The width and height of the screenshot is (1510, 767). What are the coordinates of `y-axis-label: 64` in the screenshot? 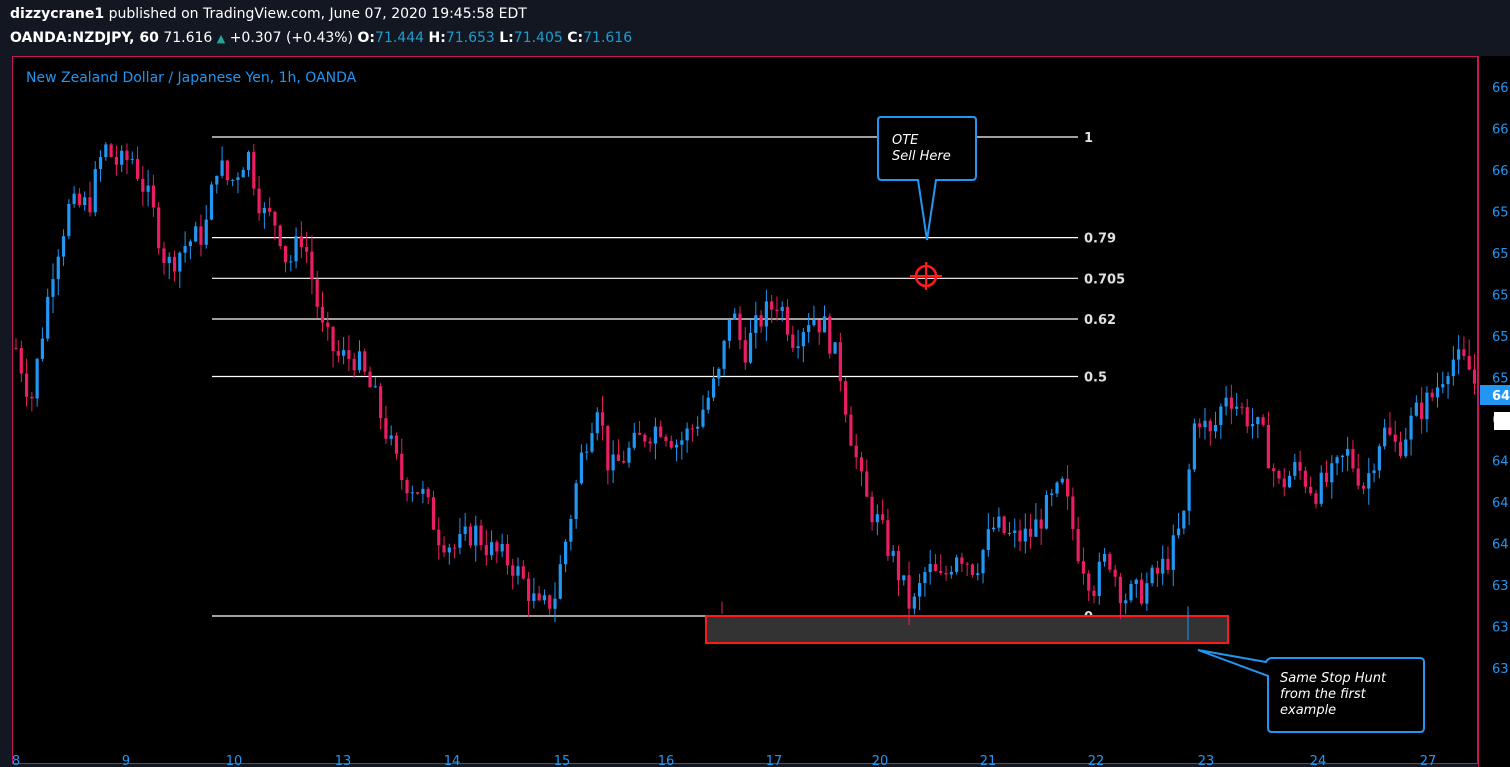 It's located at (1500, 462).